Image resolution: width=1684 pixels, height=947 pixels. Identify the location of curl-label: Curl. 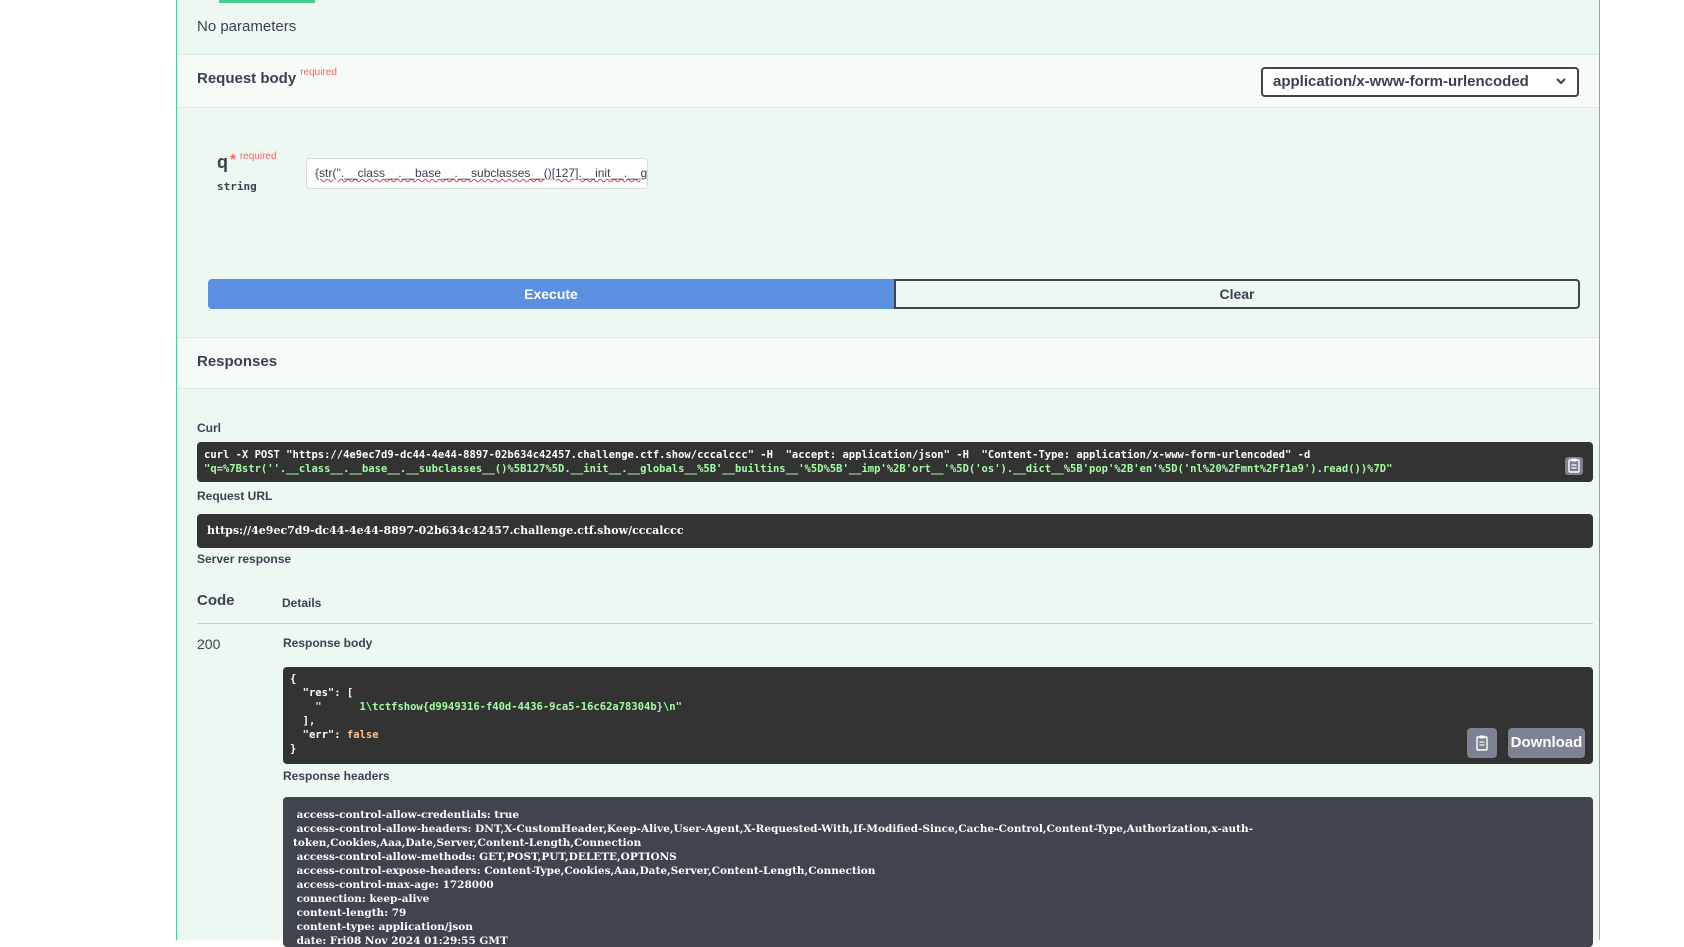
(209, 428).